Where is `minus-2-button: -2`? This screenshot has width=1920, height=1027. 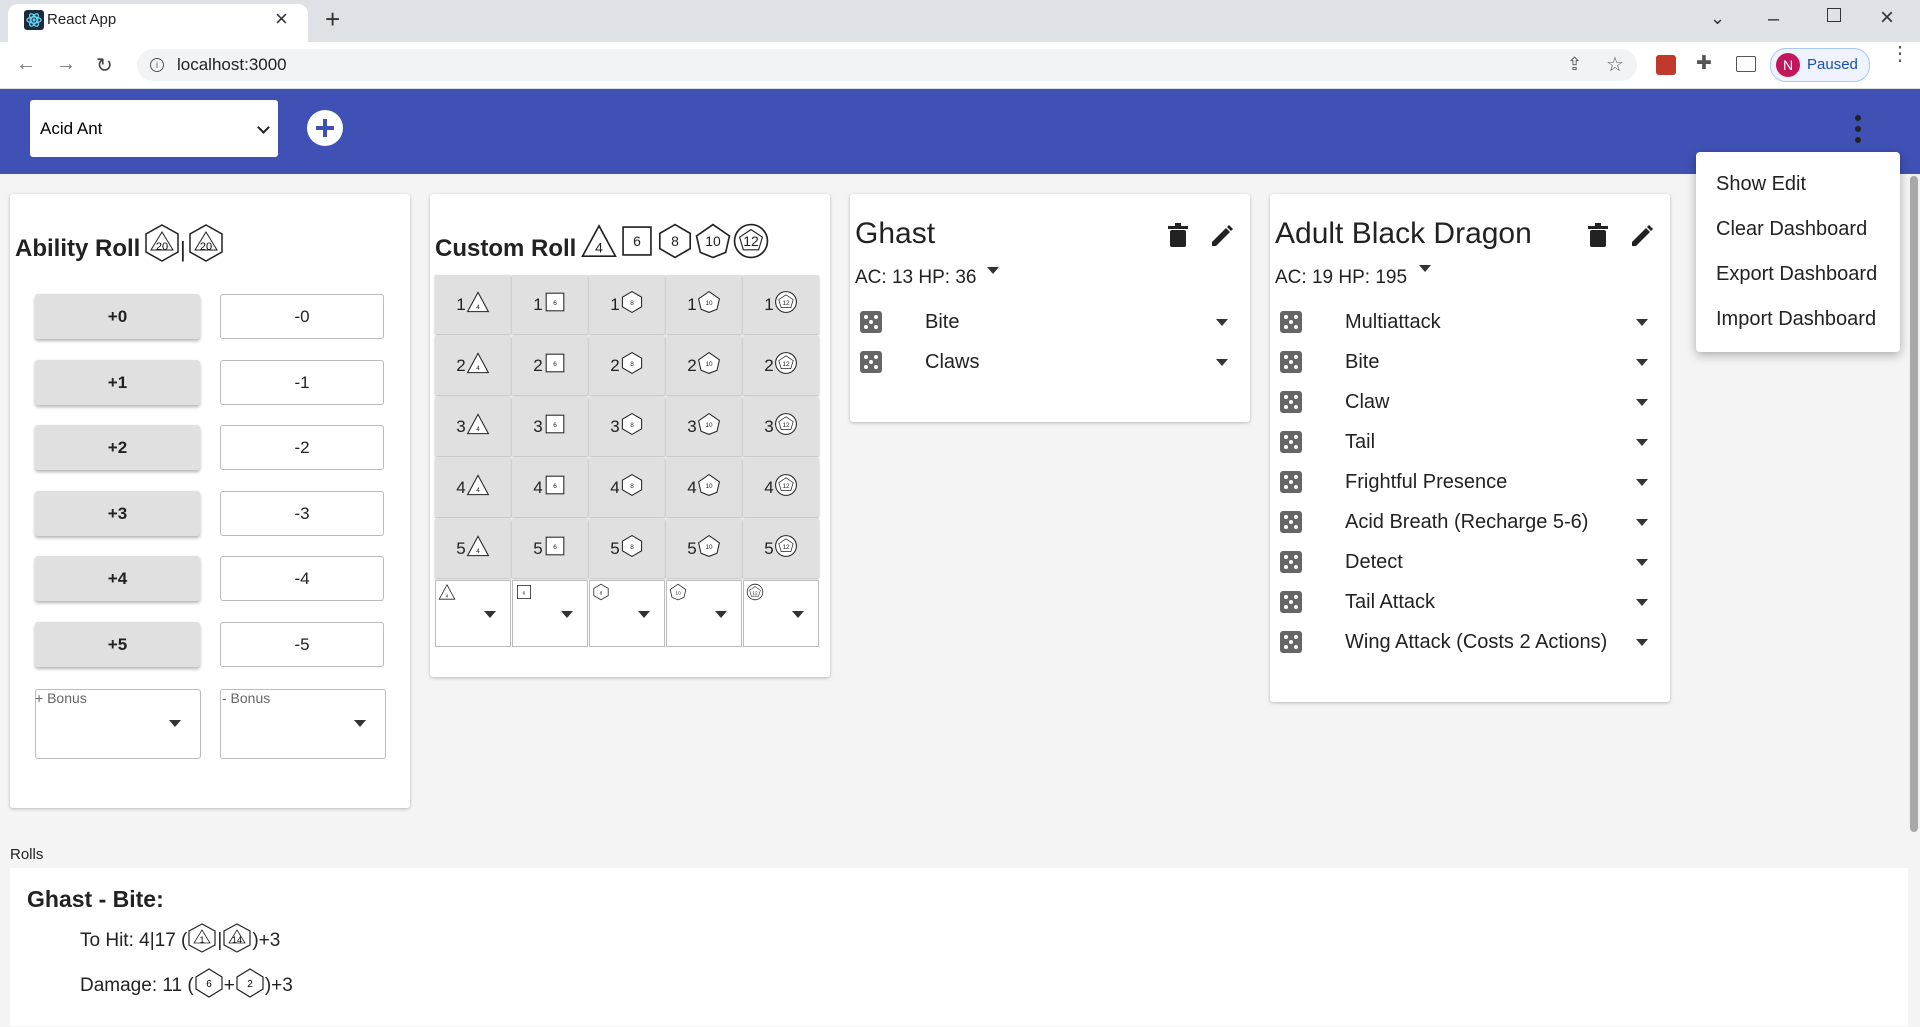
minus-2-button: -2 is located at coordinates (302, 447).